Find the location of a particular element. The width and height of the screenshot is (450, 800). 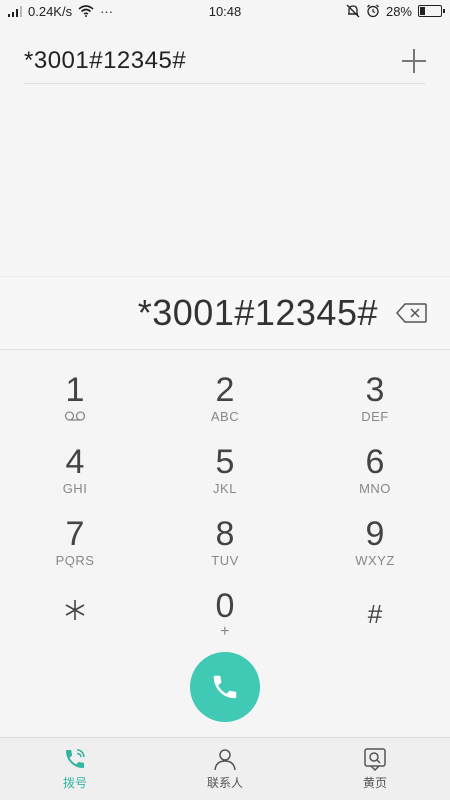

key-digit: 8 is located at coordinates (225, 534).